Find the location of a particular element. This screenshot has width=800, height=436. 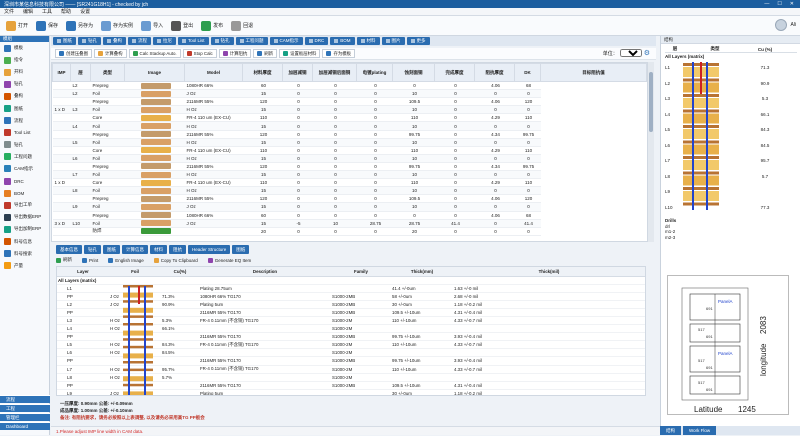

sidebar-item-0: 模板 is located at coordinates (24, 48).